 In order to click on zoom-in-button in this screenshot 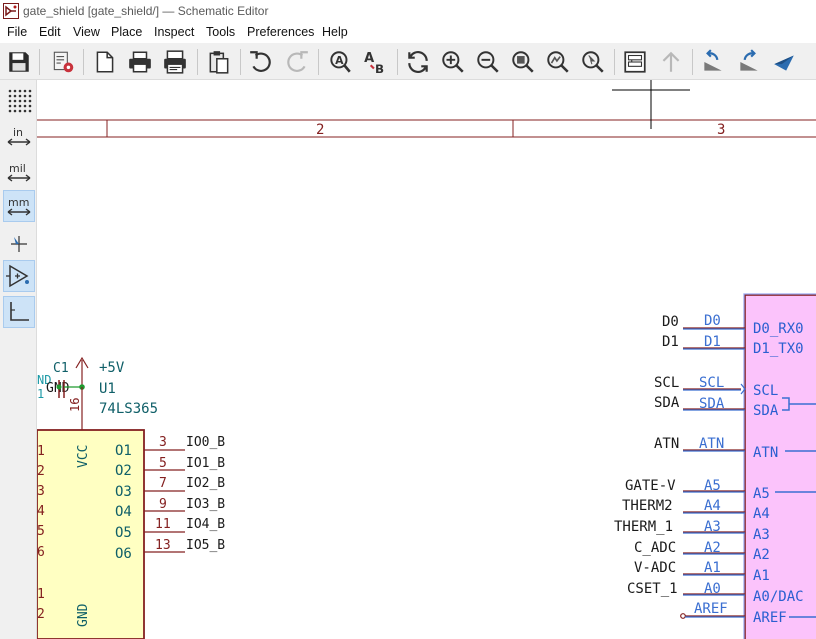, I will do `click(453, 62)`.